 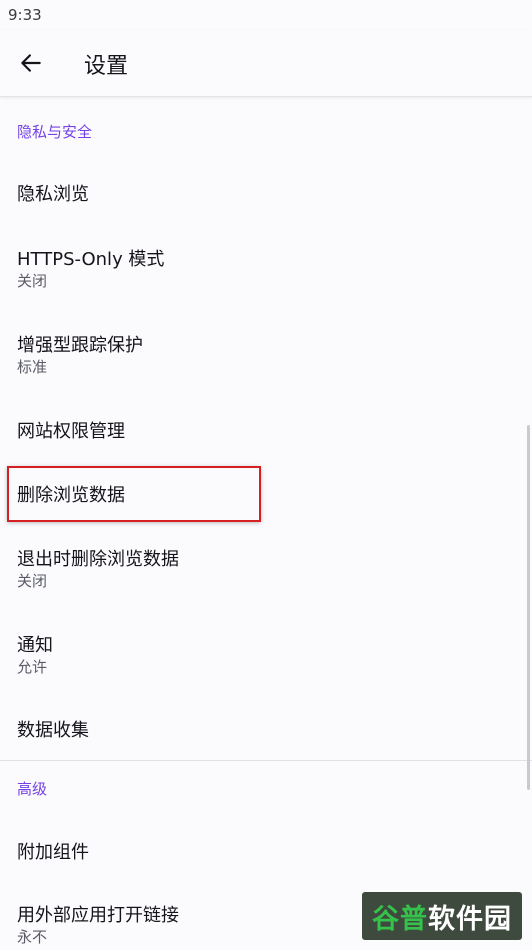 I want to click on section-divider, so click(x=266, y=760).